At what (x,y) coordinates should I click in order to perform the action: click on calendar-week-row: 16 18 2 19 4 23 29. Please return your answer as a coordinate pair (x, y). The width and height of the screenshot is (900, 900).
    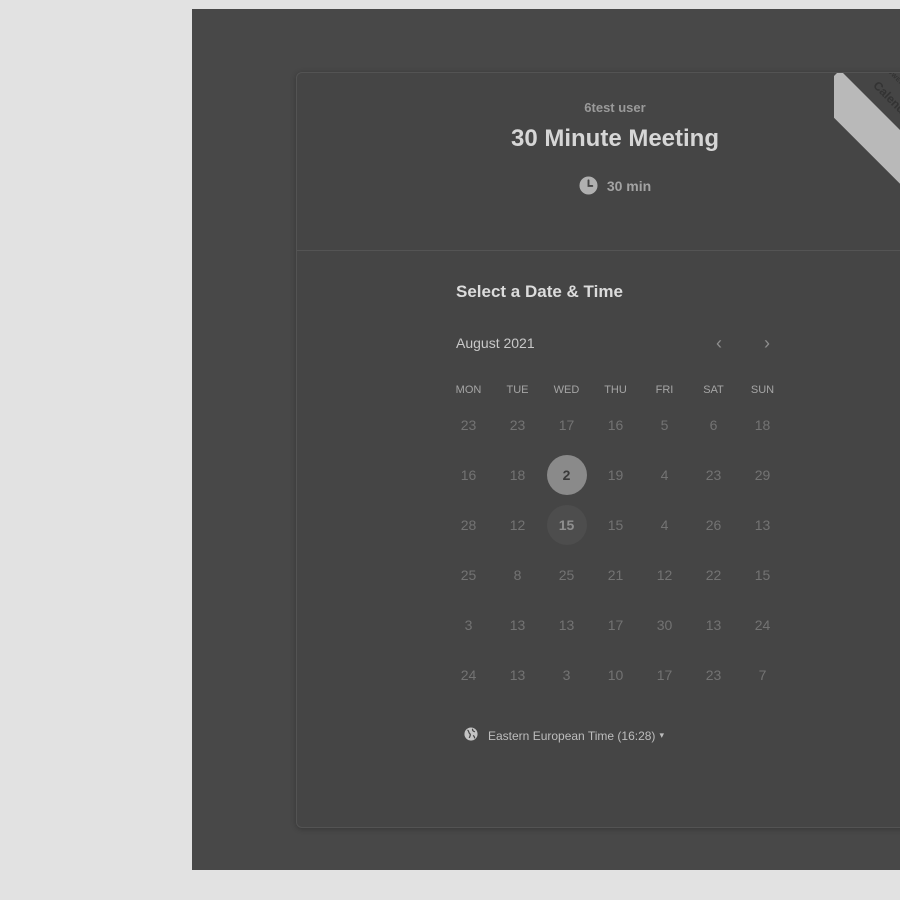
    Looking at the image, I should click on (615, 475).